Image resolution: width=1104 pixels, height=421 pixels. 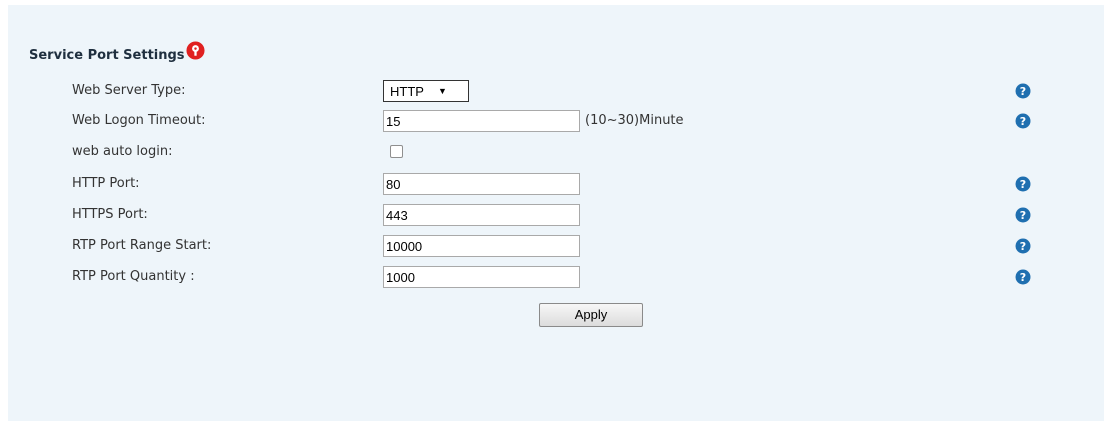 I want to click on rtp-port-range-start-input, so click(x=481, y=246).